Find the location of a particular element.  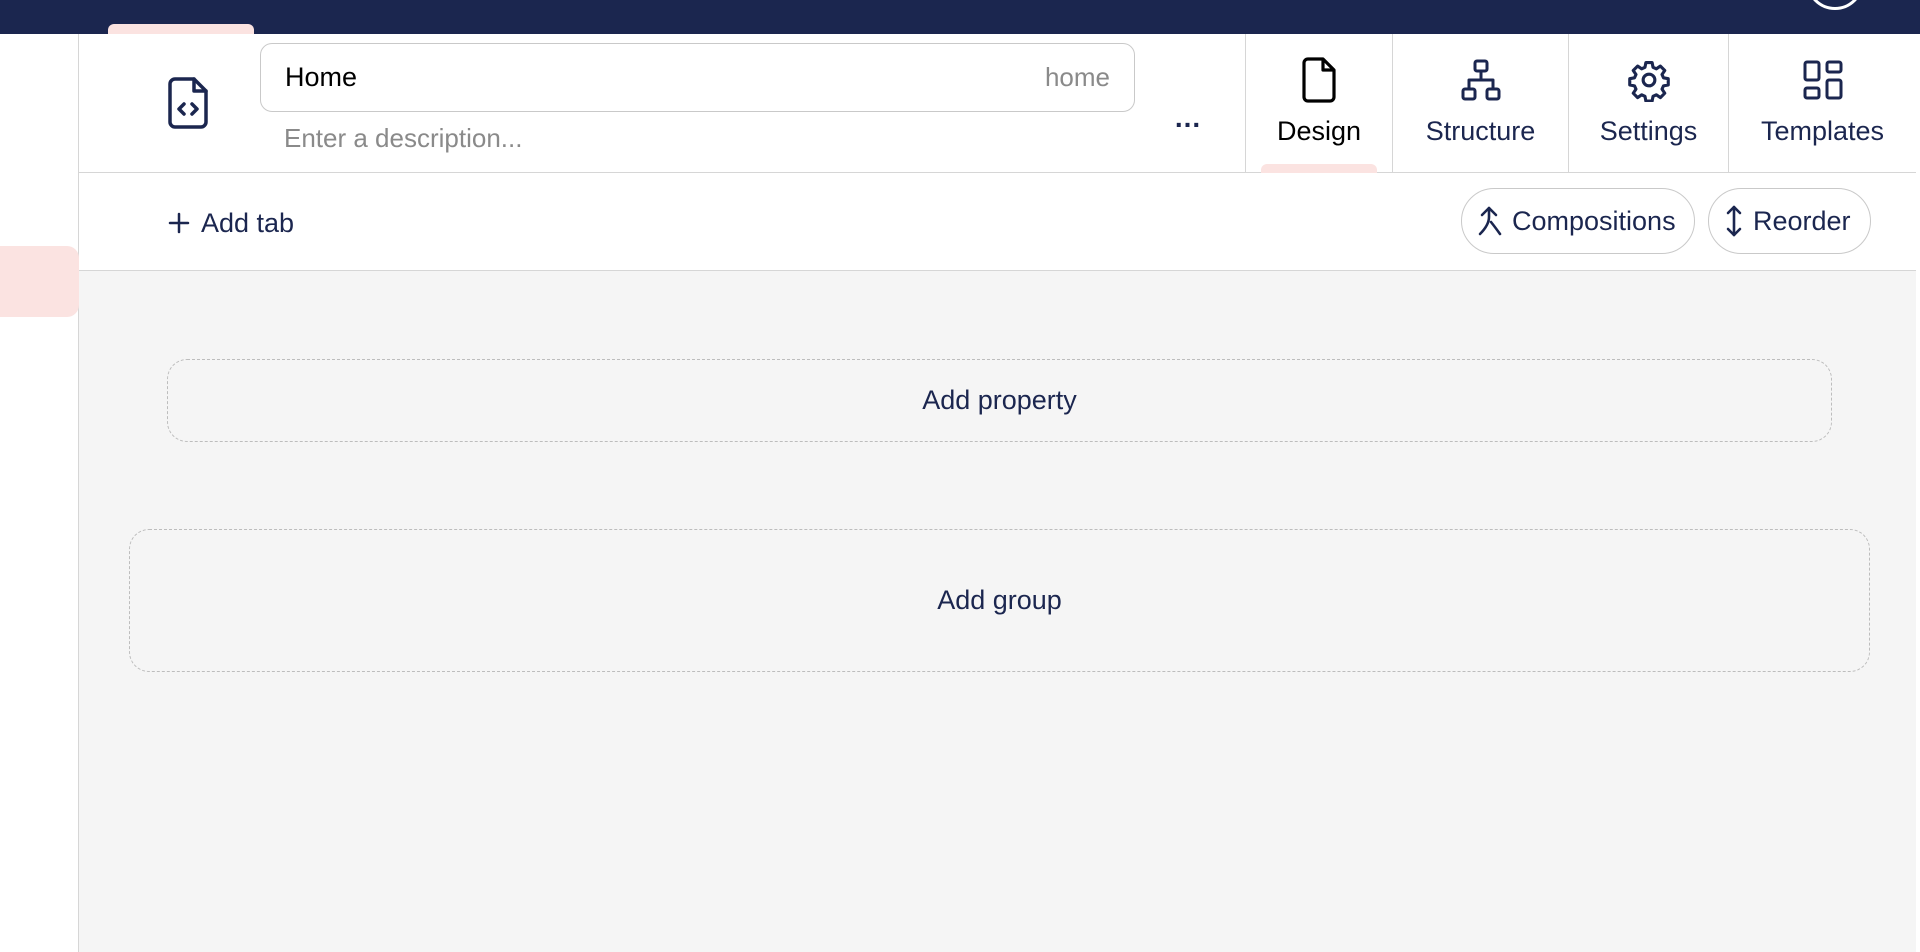

add-tab-button: Add tab is located at coordinates (230, 223).